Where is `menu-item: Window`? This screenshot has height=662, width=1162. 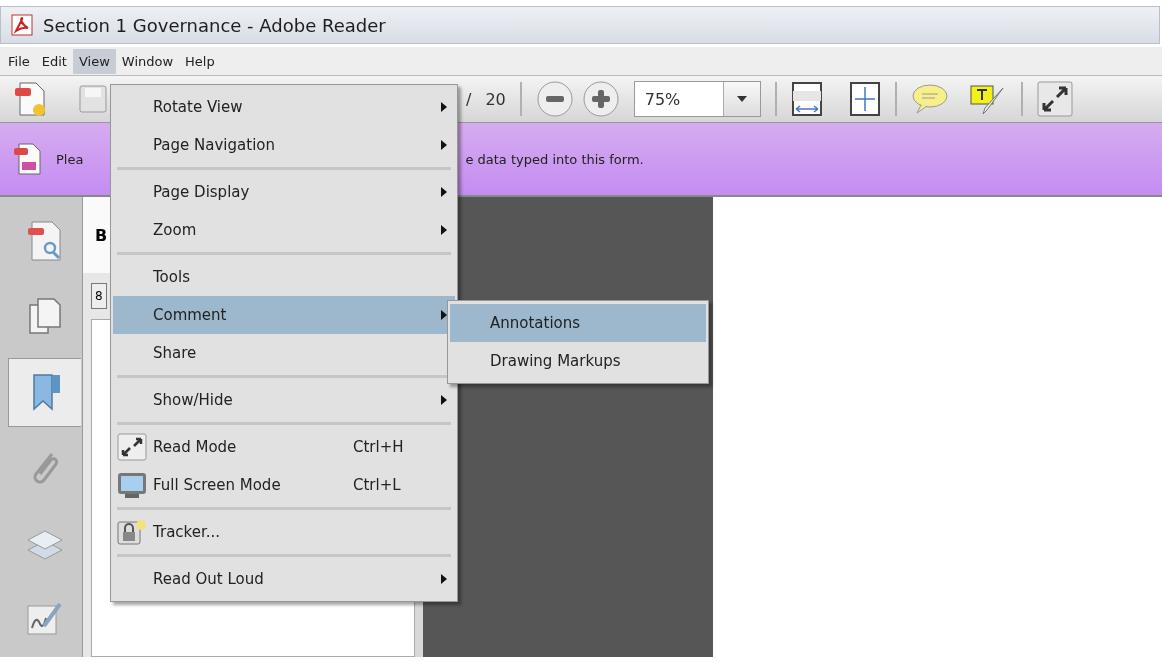 menu-item: Window is located at coordinates (147, 61).